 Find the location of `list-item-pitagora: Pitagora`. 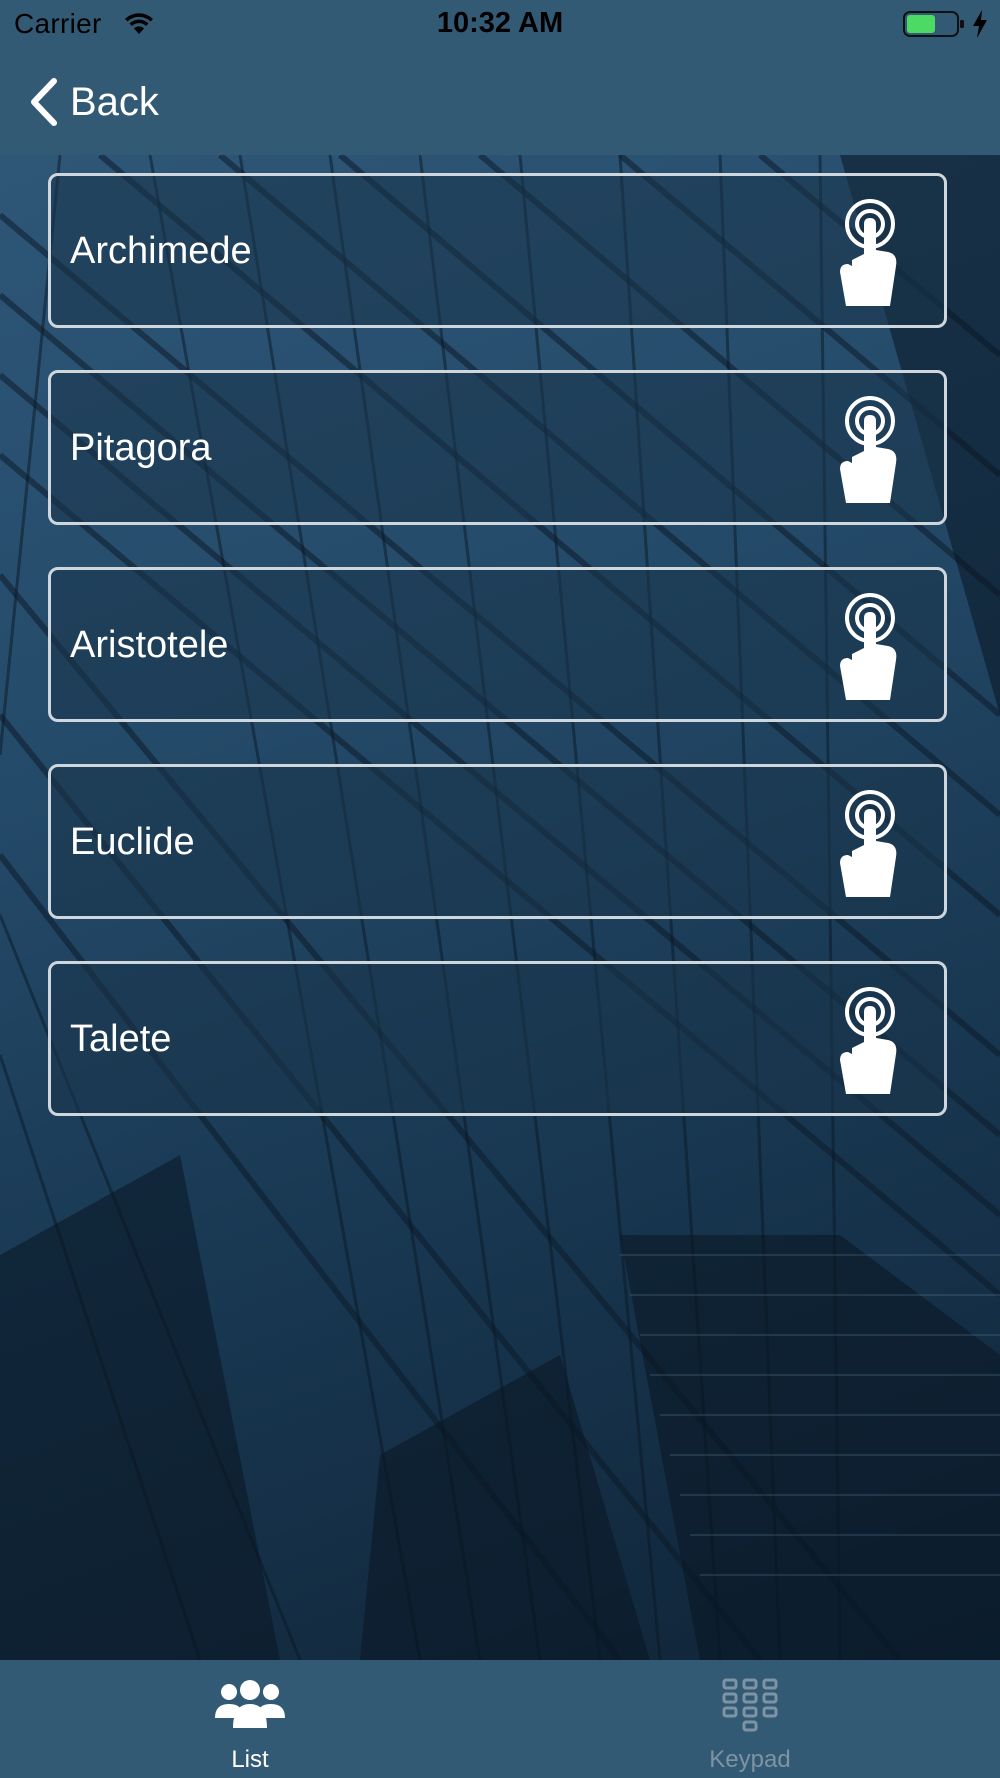

list-item-pitagora: Pitagora is located at coordinates (497, 447).